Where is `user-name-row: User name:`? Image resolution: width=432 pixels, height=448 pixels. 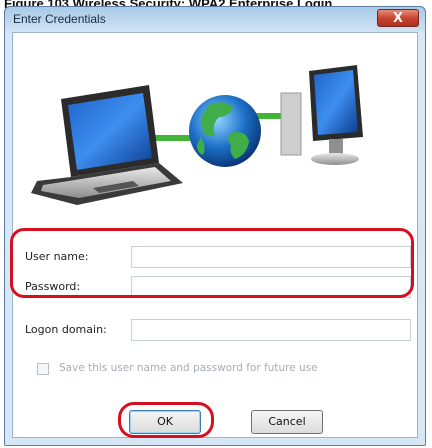
user-name-row: User name: is located at coordinates (215, 258).